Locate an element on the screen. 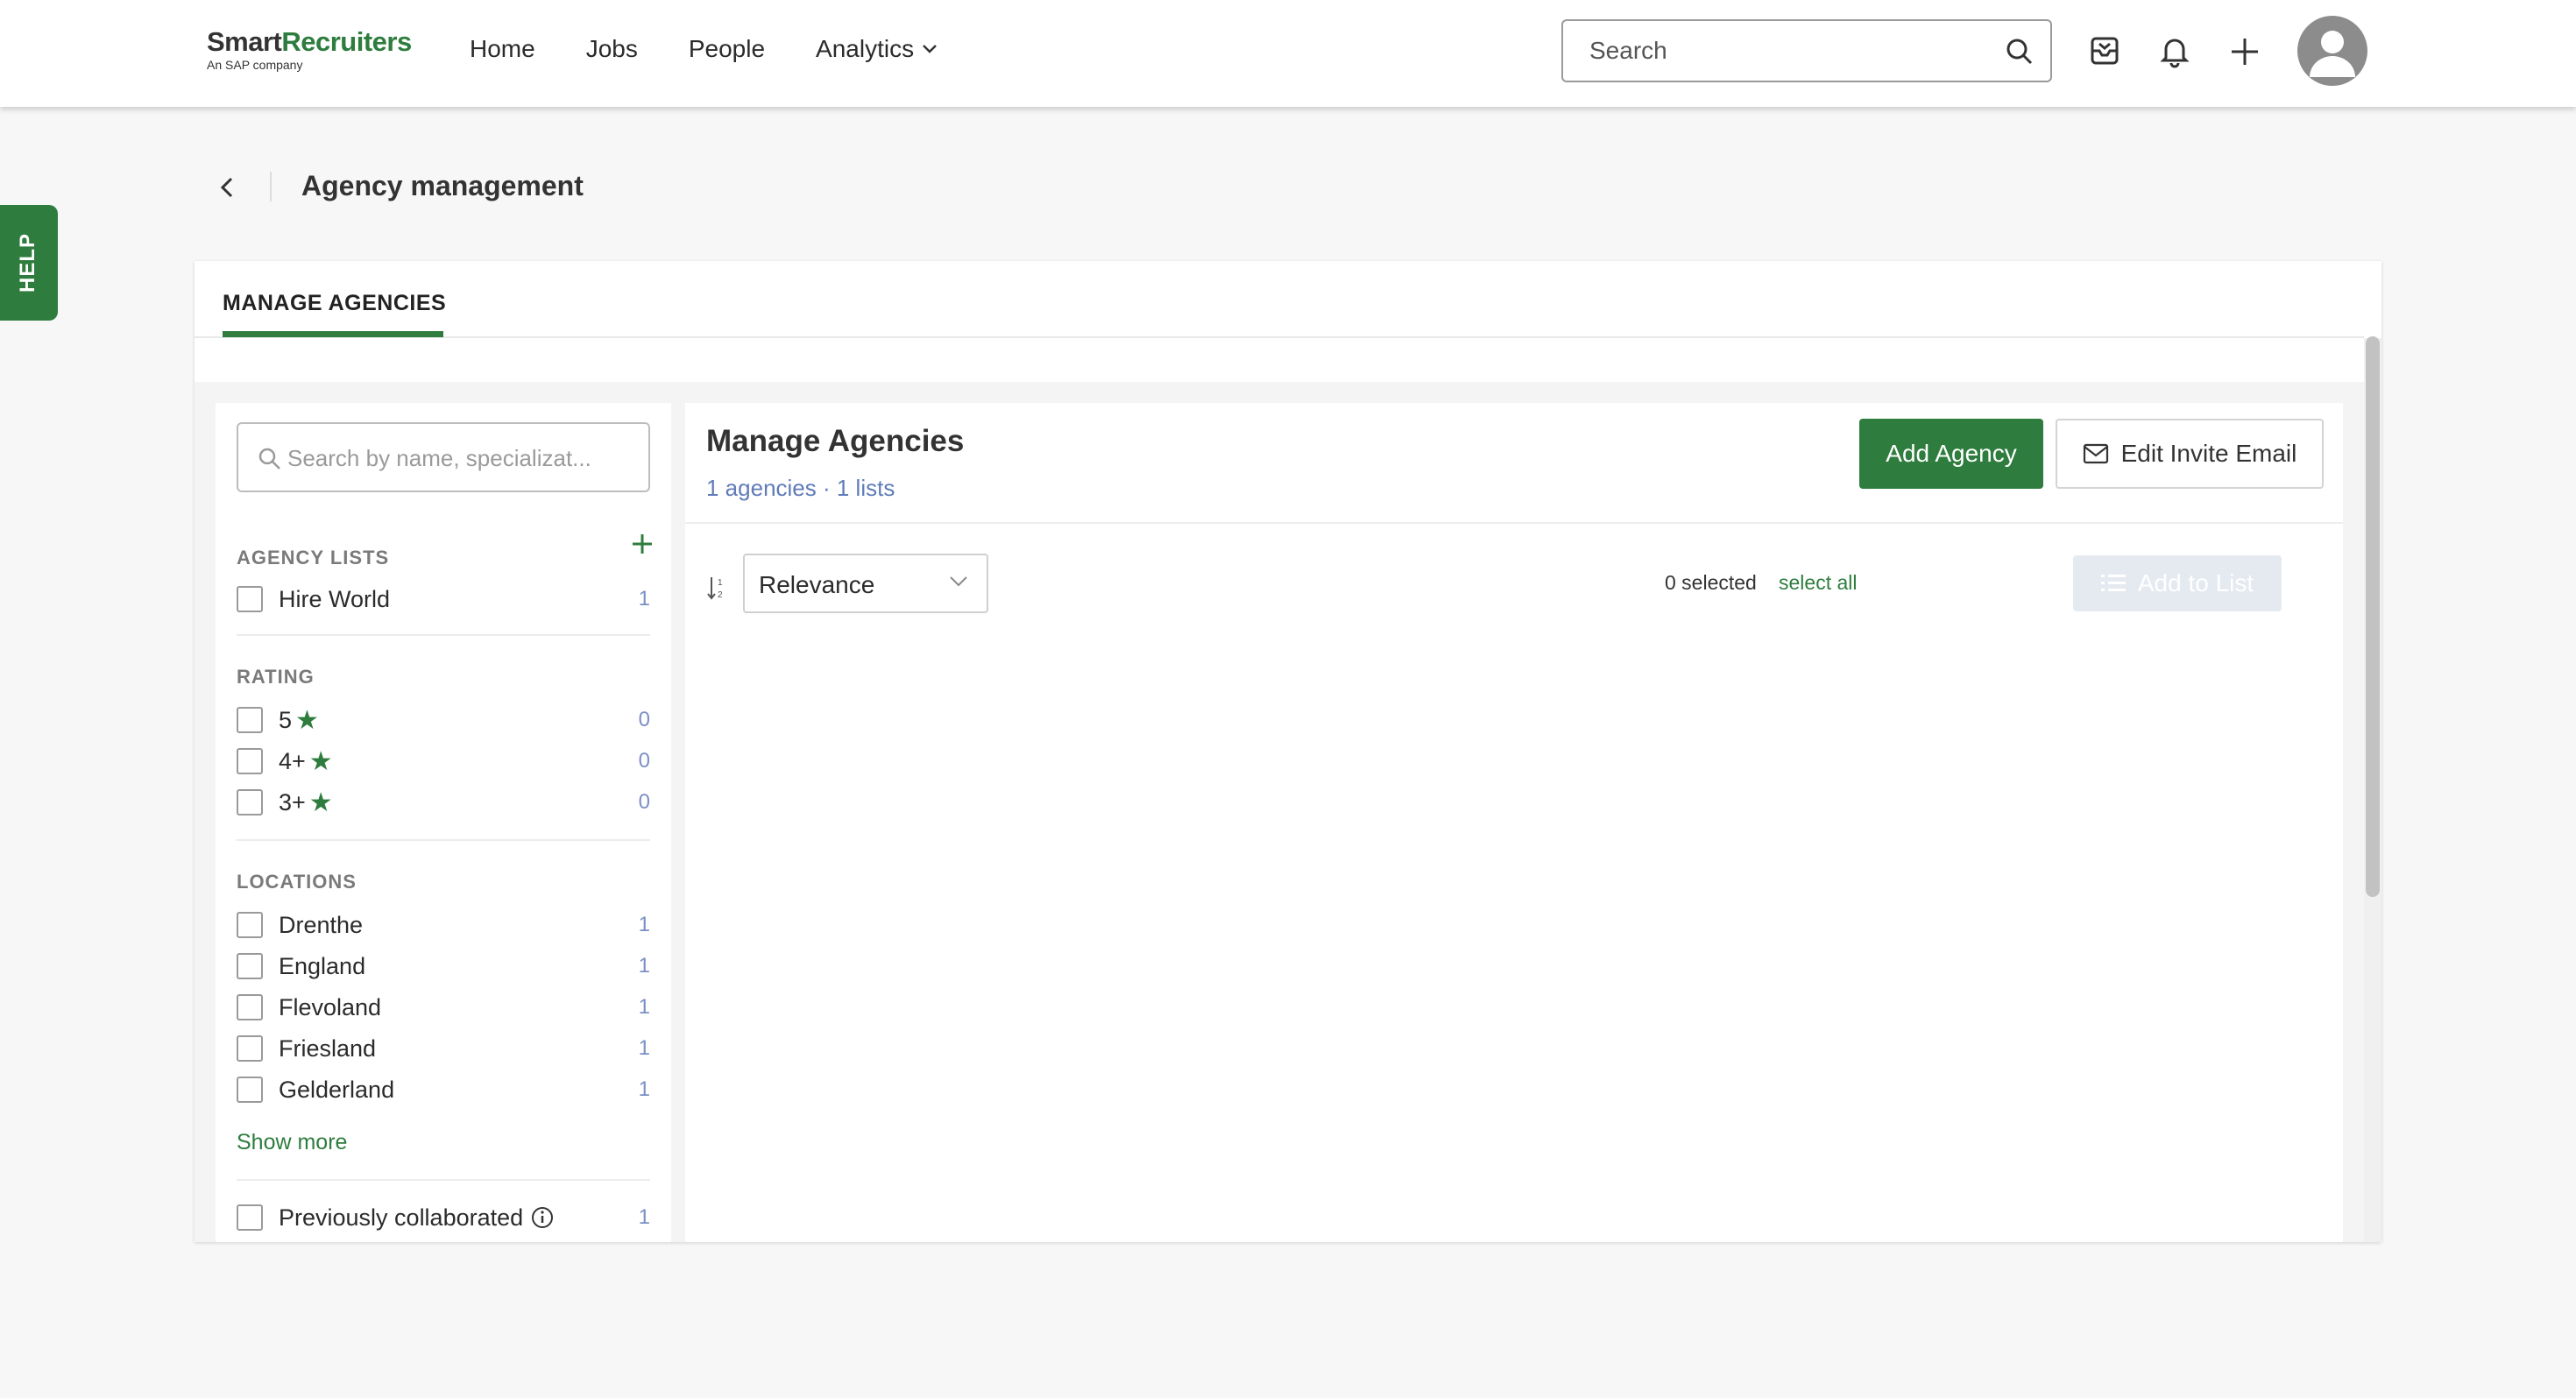 This screenshot has width=2576, height=1398. user-icon is located at coordinates (2332, 54).